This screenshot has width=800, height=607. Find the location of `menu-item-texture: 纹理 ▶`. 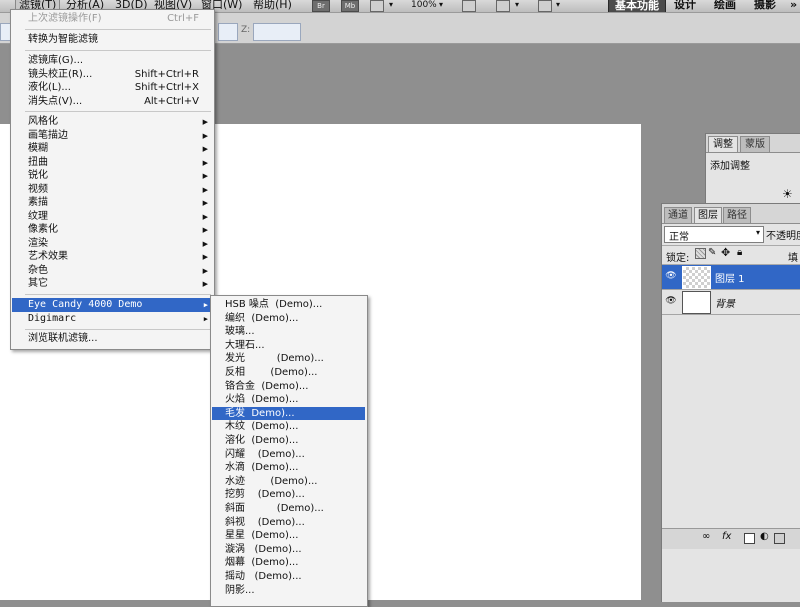

menu-item-texture: 纹理 ▶ is located at coordinates (112, 217).